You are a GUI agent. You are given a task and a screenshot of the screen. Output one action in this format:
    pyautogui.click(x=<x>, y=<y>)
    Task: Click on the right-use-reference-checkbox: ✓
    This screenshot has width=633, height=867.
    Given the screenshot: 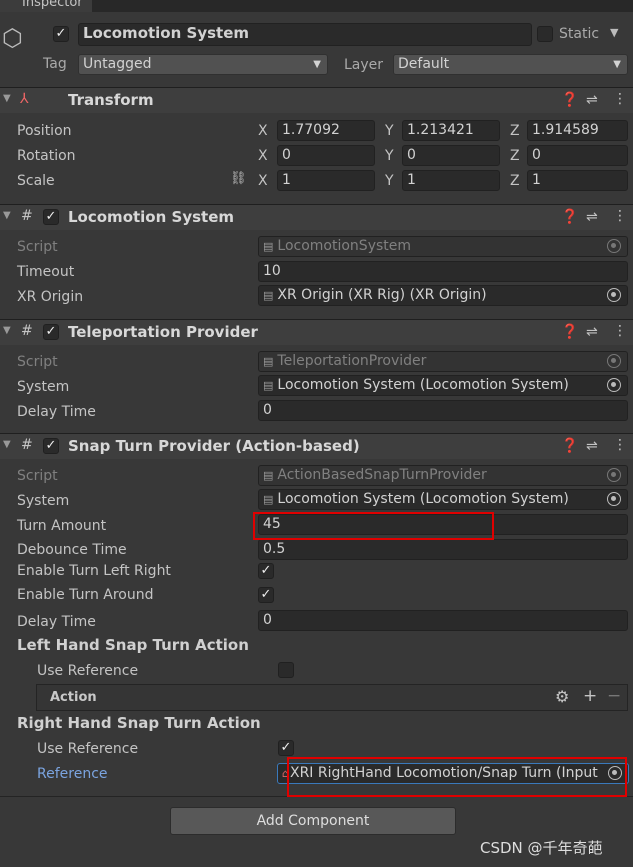 What is the action you would take?
    pyautogui.click(x=286, y=748)
    